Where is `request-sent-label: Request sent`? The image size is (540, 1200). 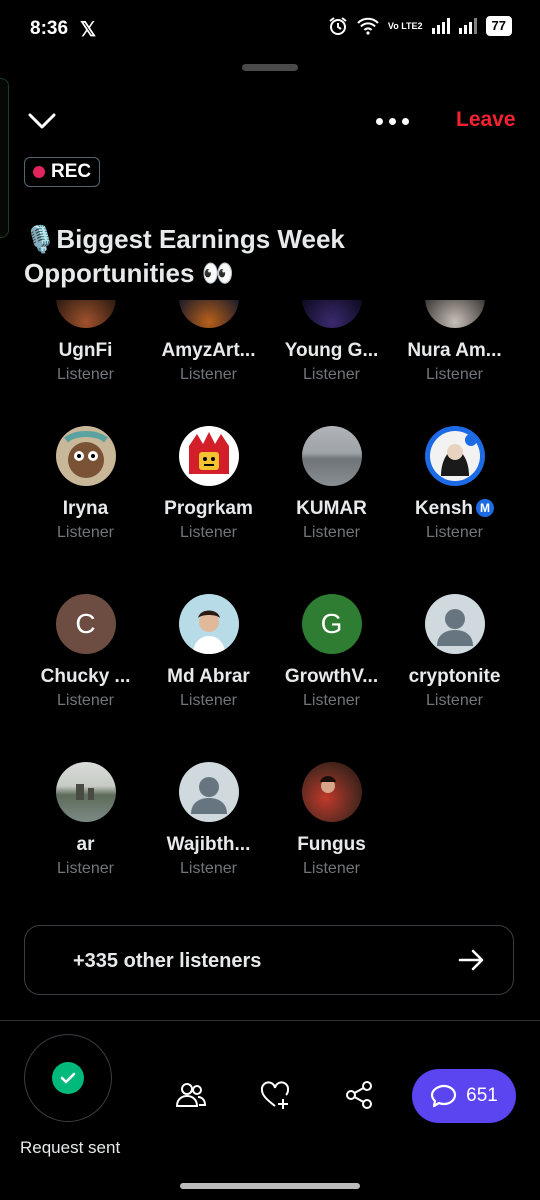 request-sent-label: Request sent is located at coordinates (70, 1147).